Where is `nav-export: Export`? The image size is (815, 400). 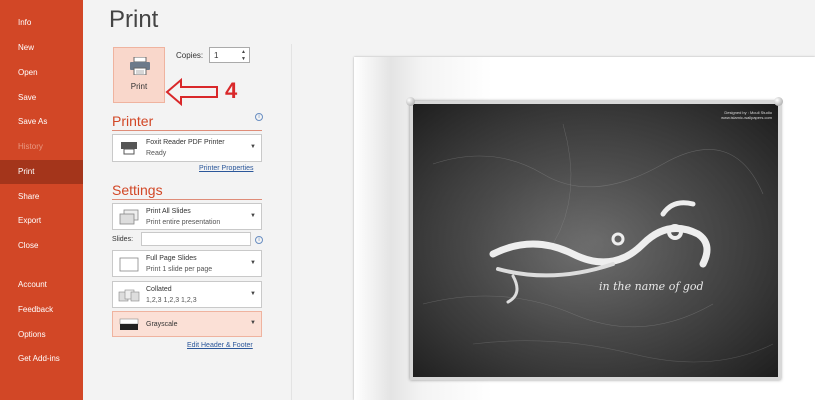 nav-export: Export is located at coordinates (41, 221).